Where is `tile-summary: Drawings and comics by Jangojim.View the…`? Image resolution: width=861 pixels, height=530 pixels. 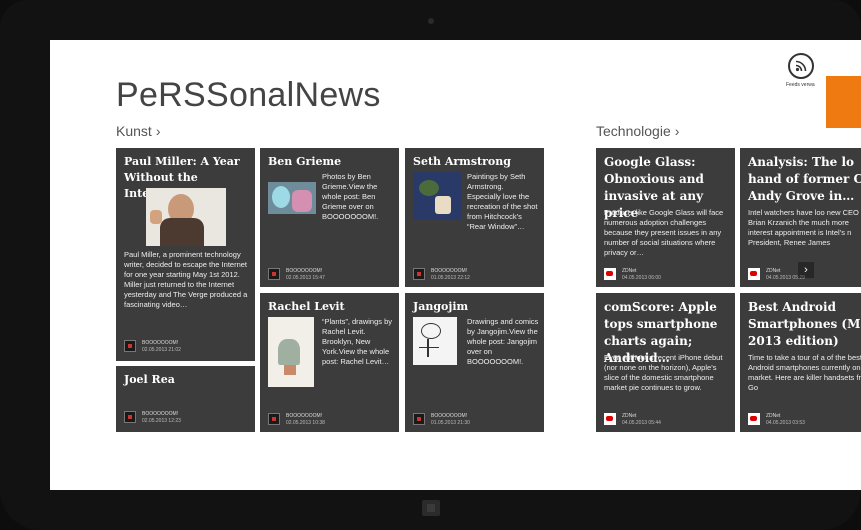
tile-summary: Drawings and comics by Jangojim.View the… is located at coordinates (503, 341).